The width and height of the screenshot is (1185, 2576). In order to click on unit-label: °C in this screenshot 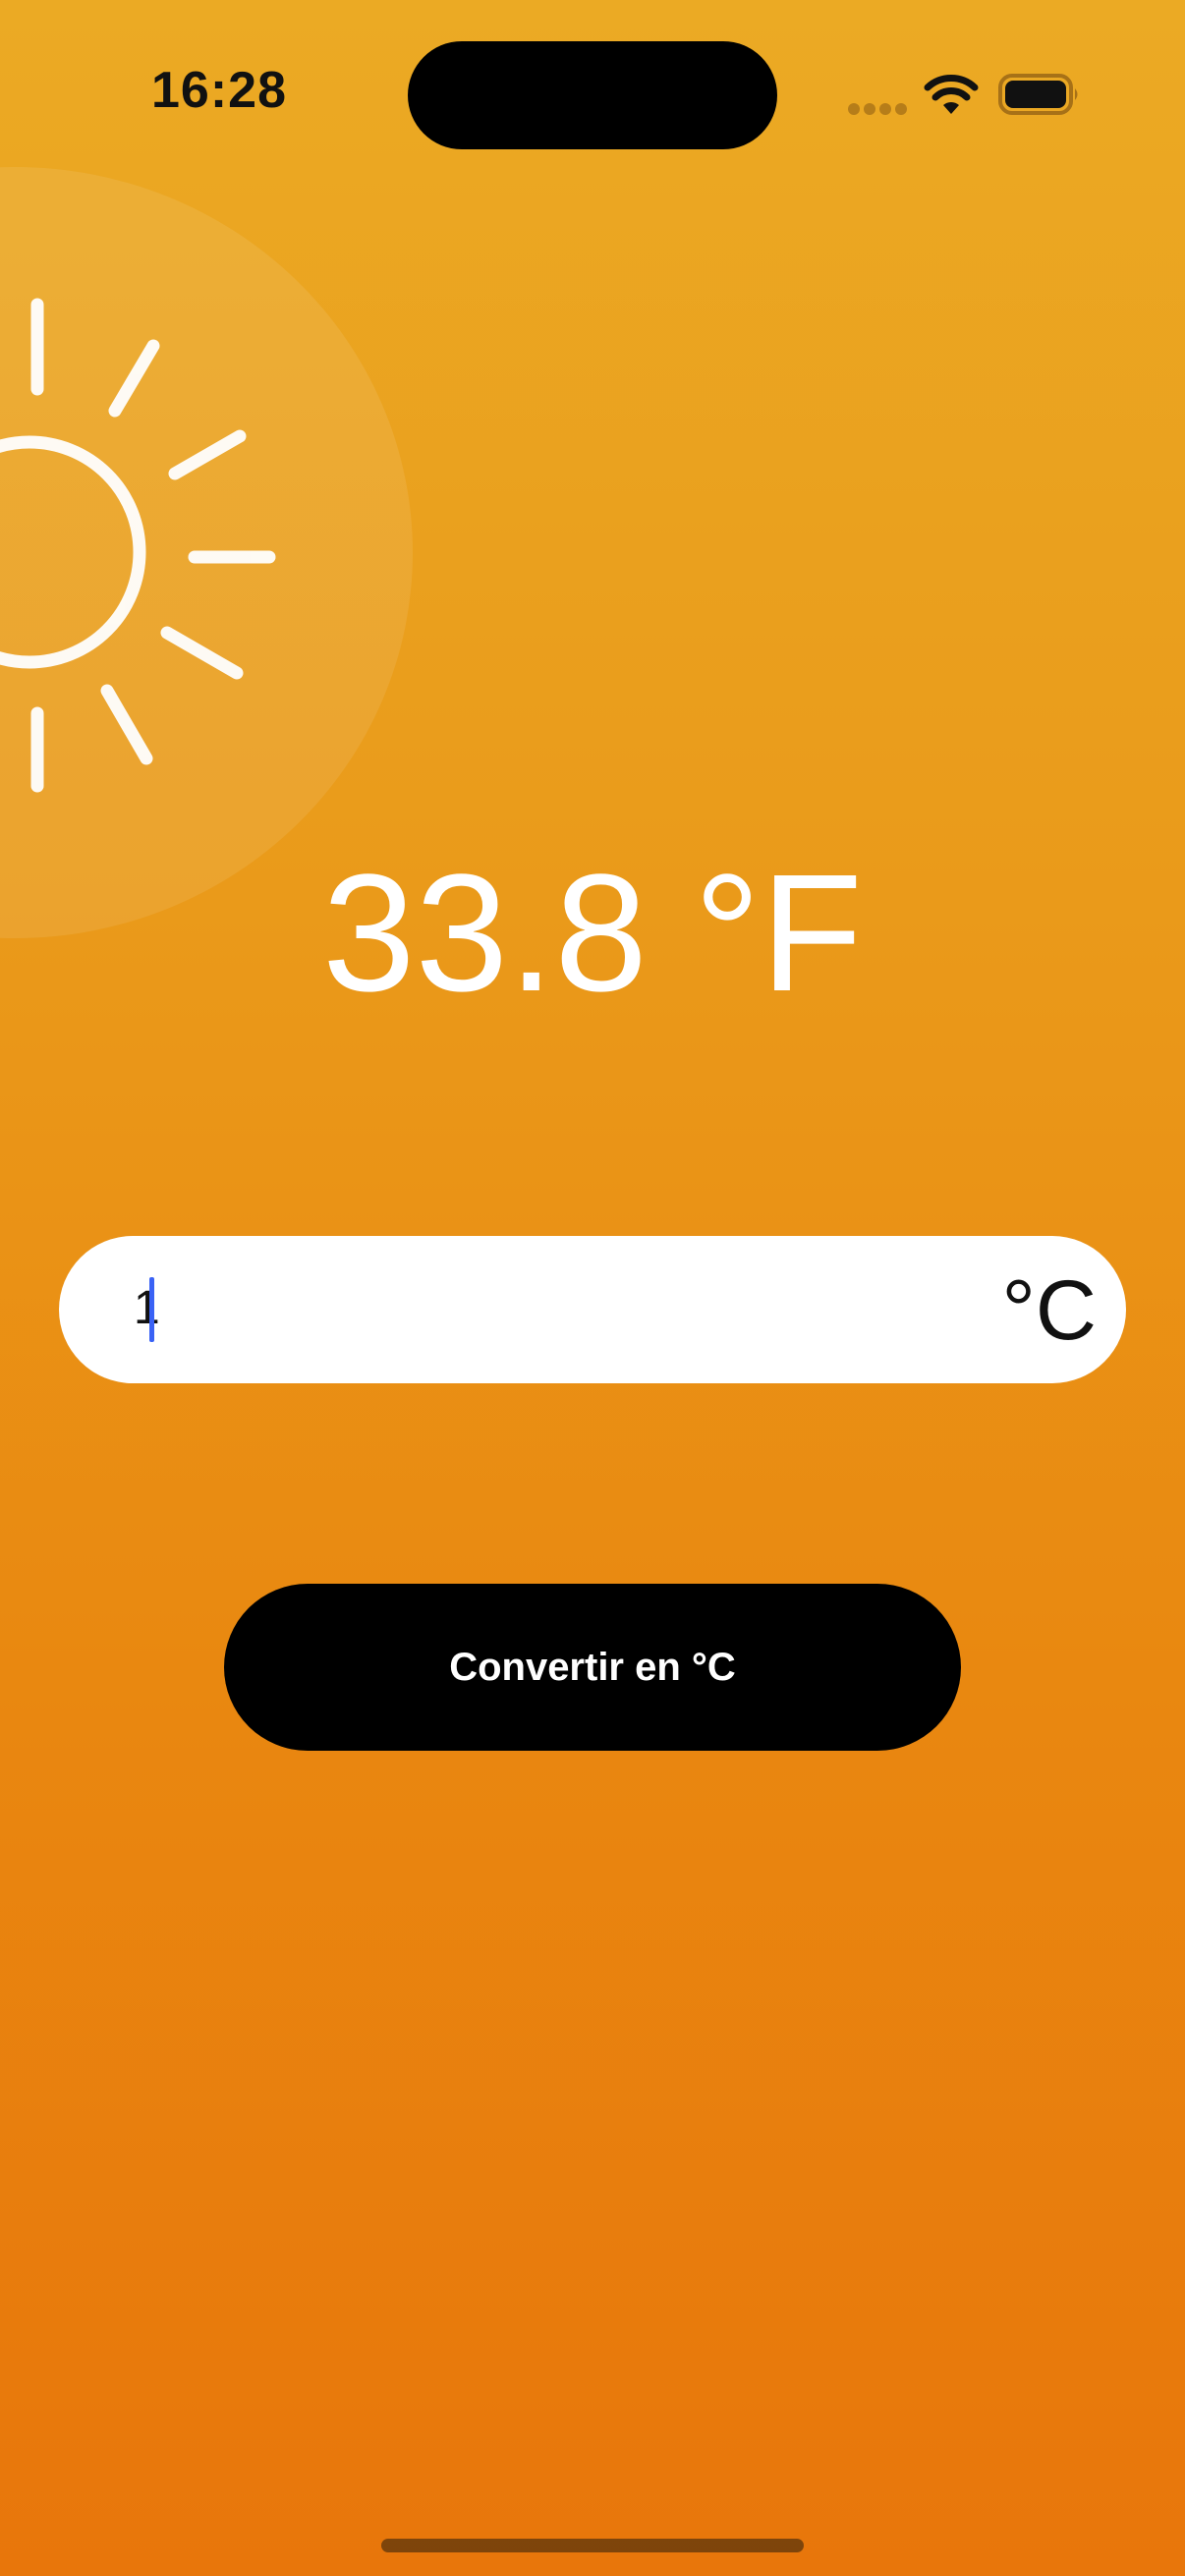, I will do `click(1049, 1310)`.